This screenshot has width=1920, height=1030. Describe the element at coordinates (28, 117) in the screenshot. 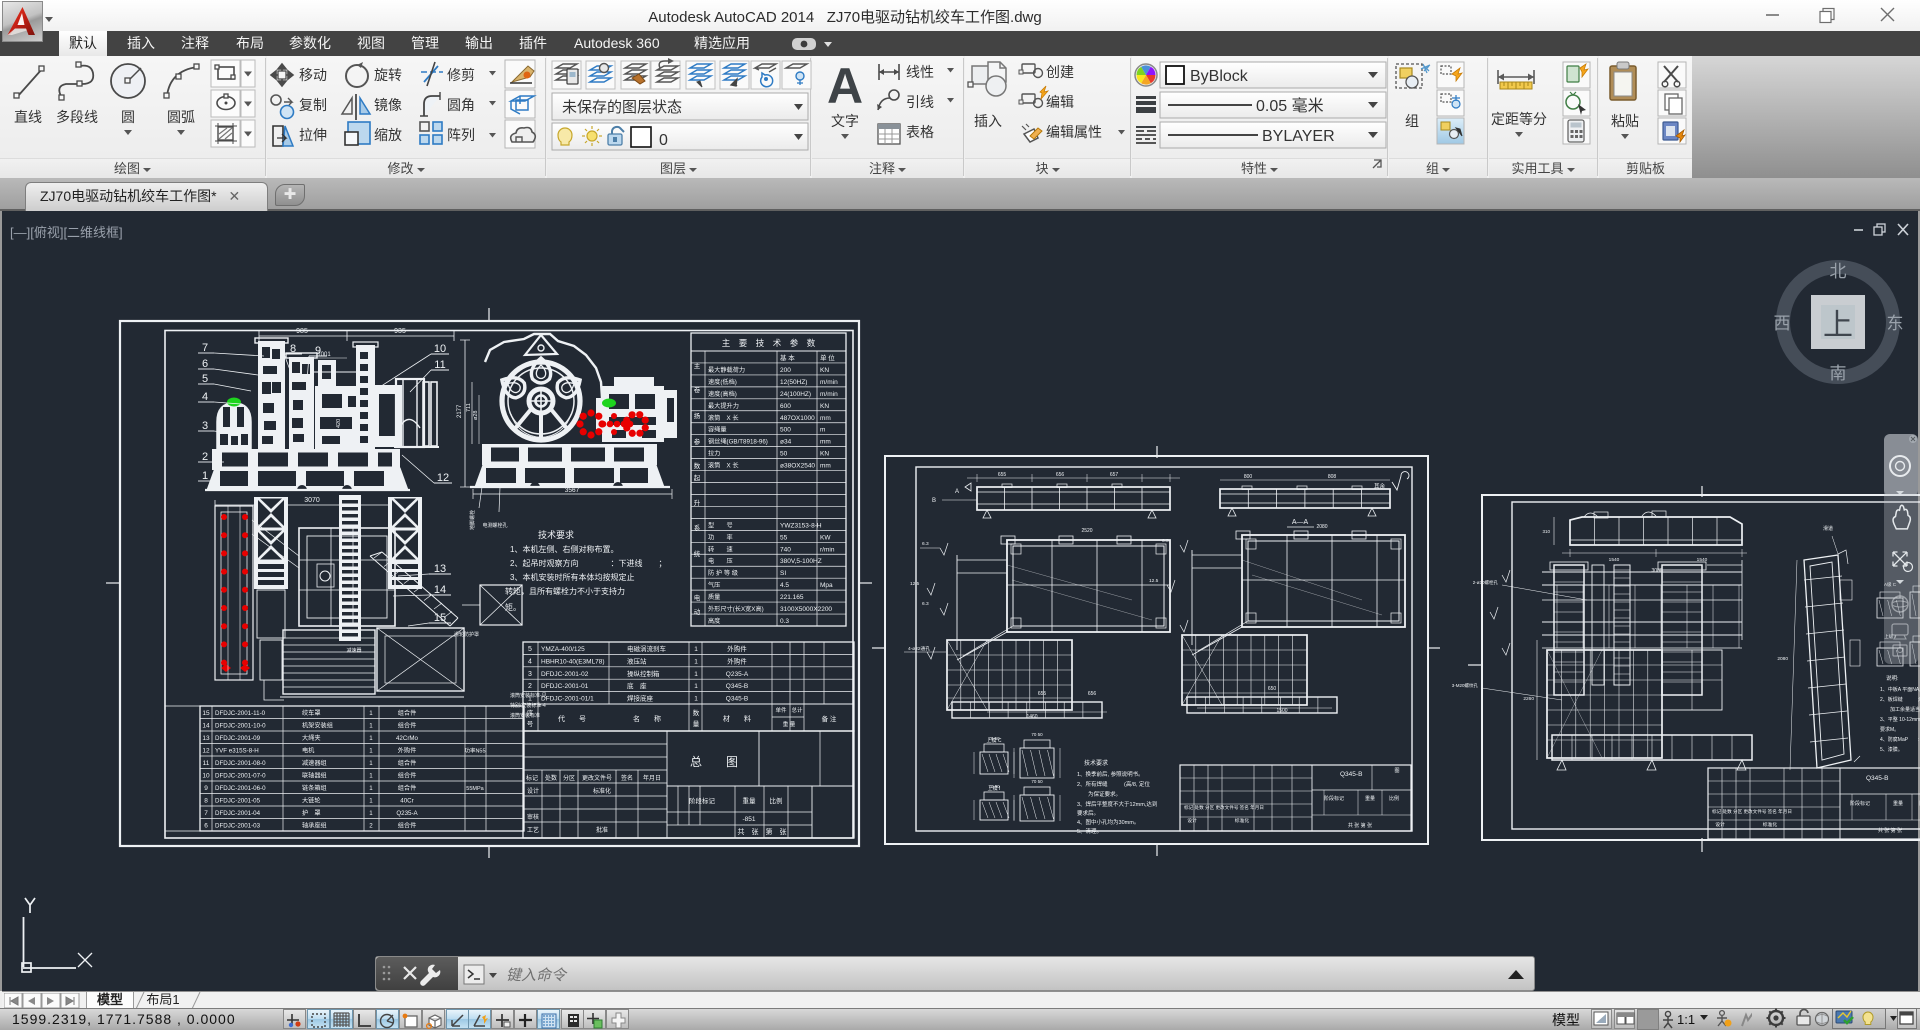

I see `svg-text: 直线` at that location.